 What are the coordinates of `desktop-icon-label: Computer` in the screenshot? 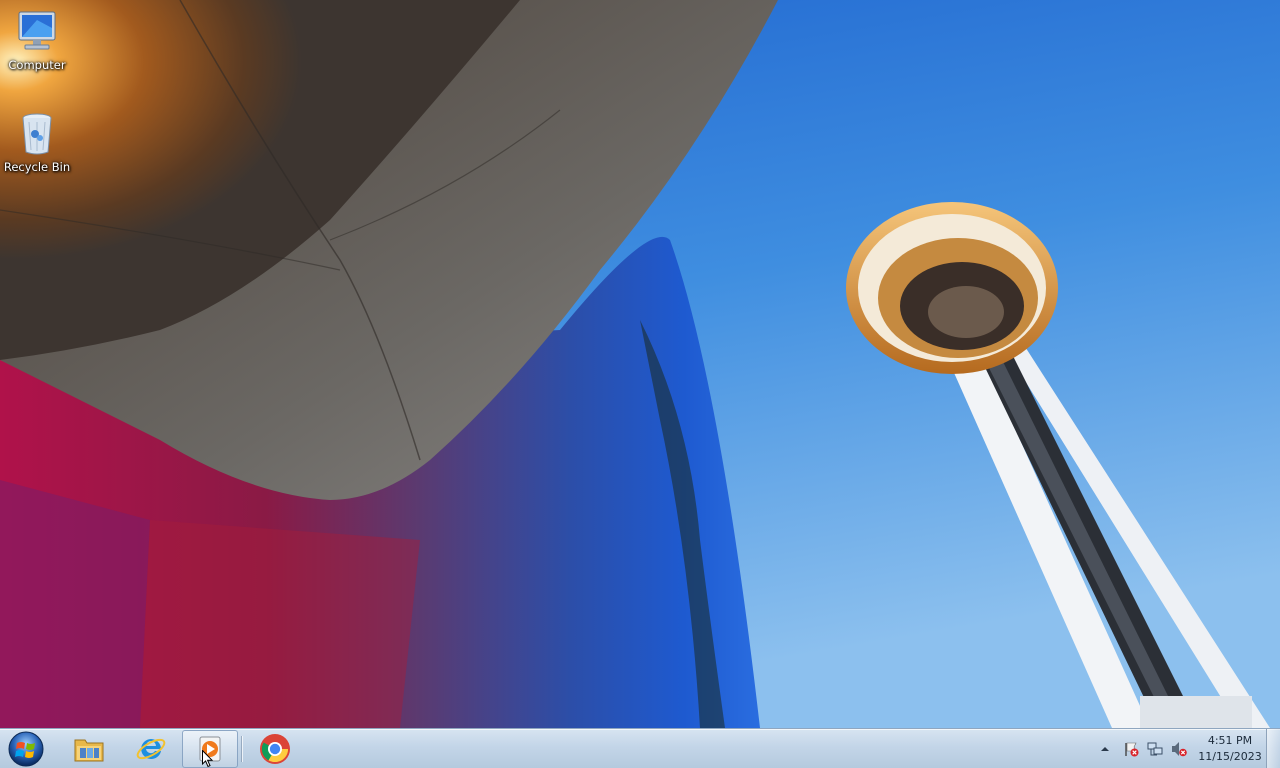 It's located at (37, 65).